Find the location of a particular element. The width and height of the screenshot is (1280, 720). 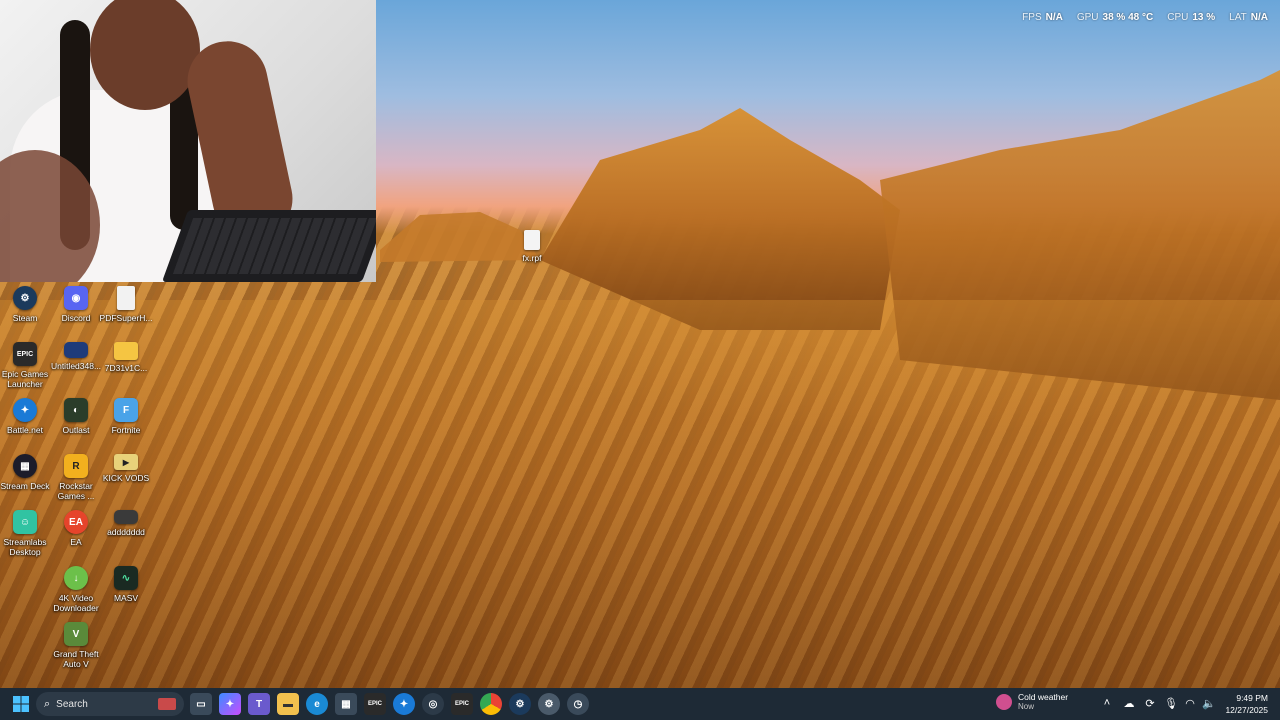

desktop-icon-steam: ⚙ Steam is located at coordinates (25, 304).